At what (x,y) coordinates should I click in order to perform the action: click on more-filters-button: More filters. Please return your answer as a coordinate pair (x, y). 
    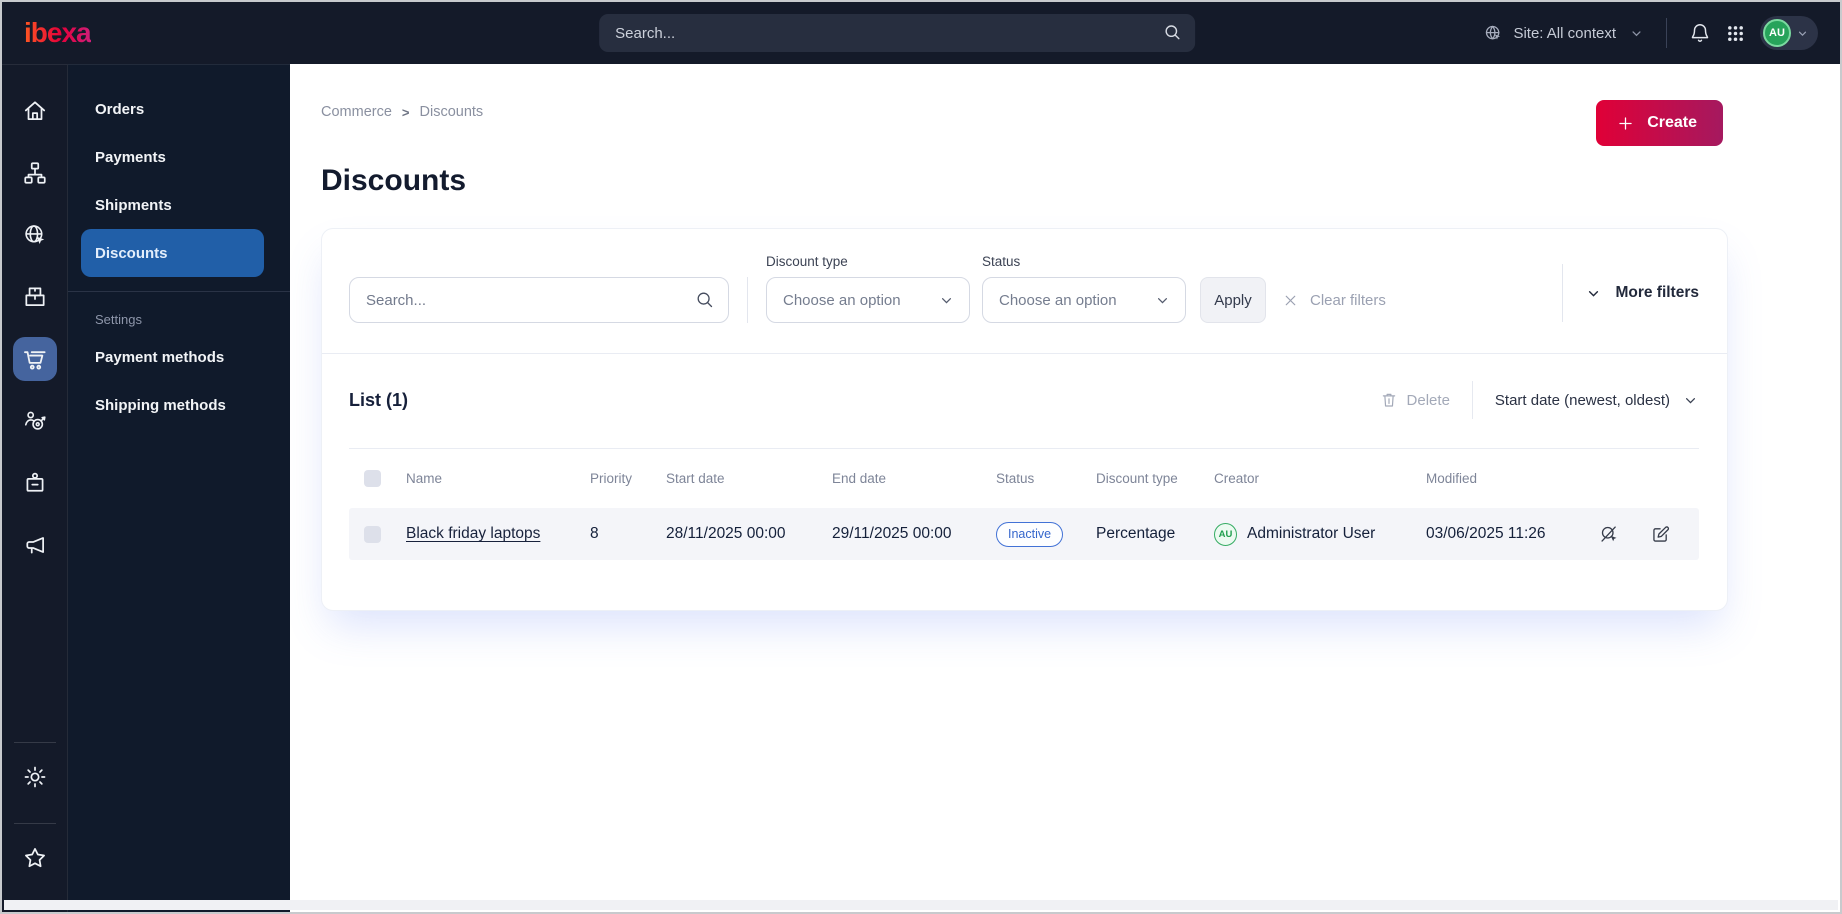
    Looking at the image, I should click on (1642, 293).